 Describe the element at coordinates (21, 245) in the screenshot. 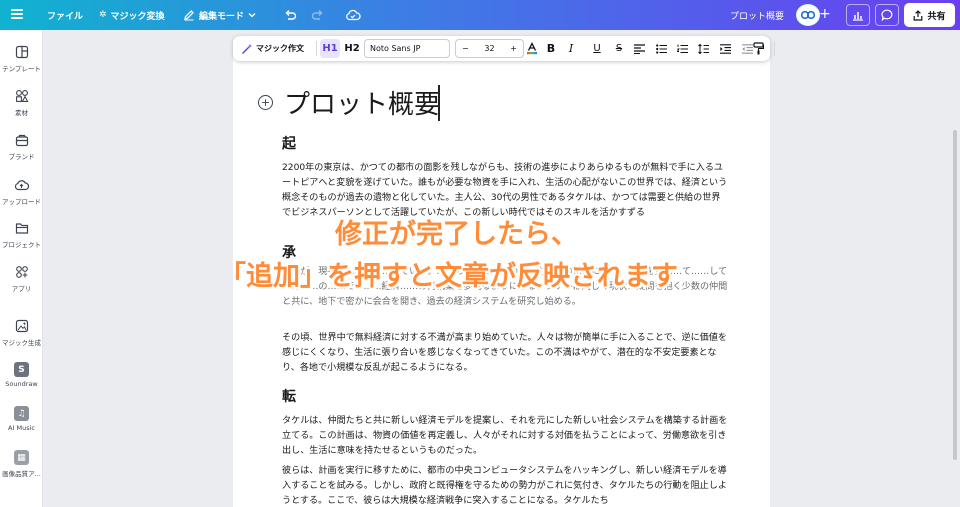

I see `sidebar-item-label: プロジェクト` at that location.